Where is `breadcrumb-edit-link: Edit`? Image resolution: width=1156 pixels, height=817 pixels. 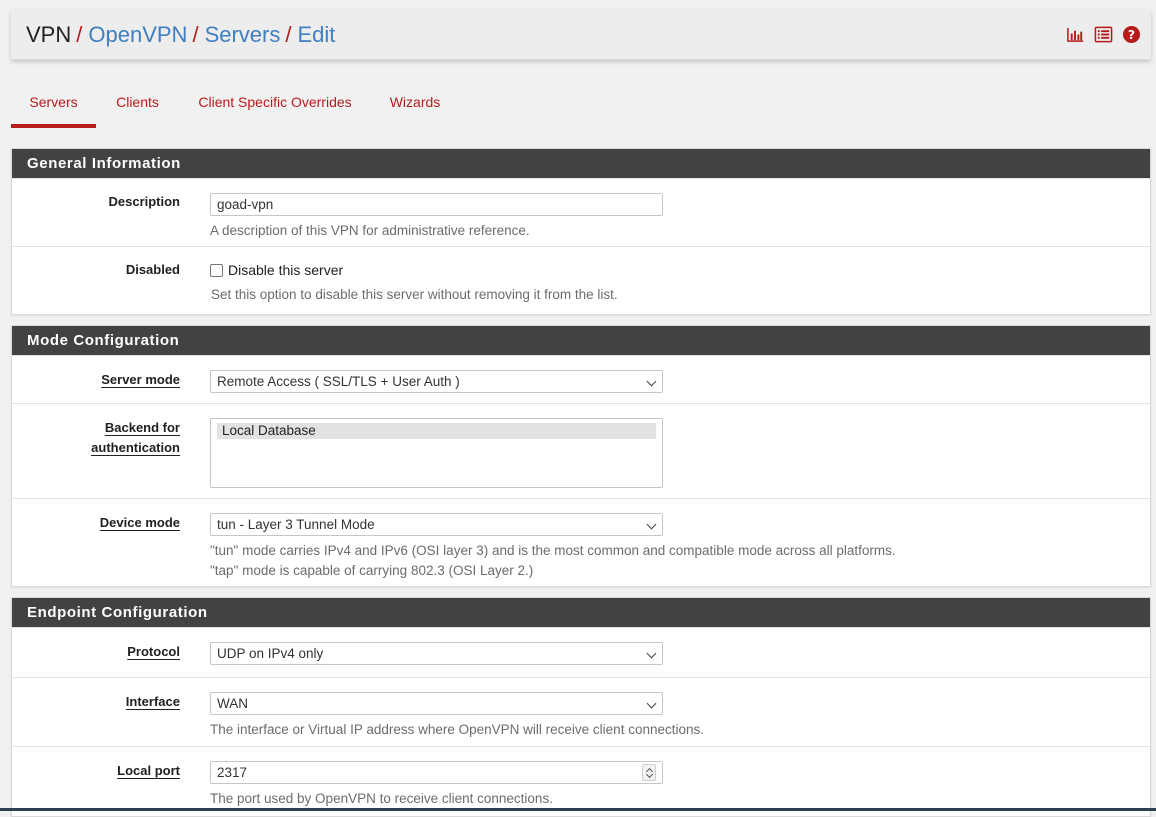
breadcrumb-edit-link: Edit is located at coordinates (316, 34).